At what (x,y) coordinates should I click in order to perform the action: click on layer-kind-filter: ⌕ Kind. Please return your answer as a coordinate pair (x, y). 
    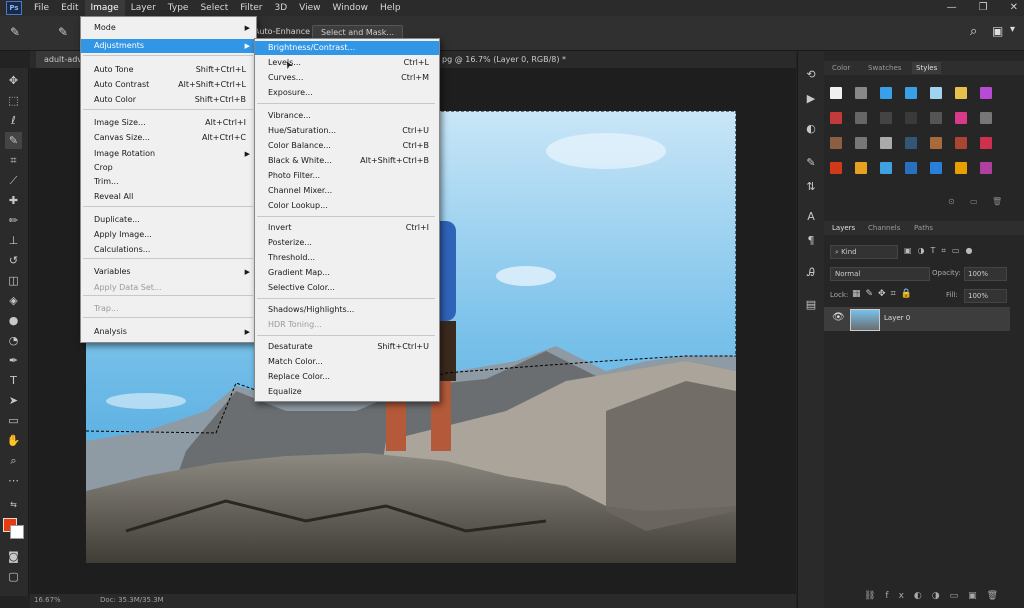
    Looking at the image, I should click on (864, 252).